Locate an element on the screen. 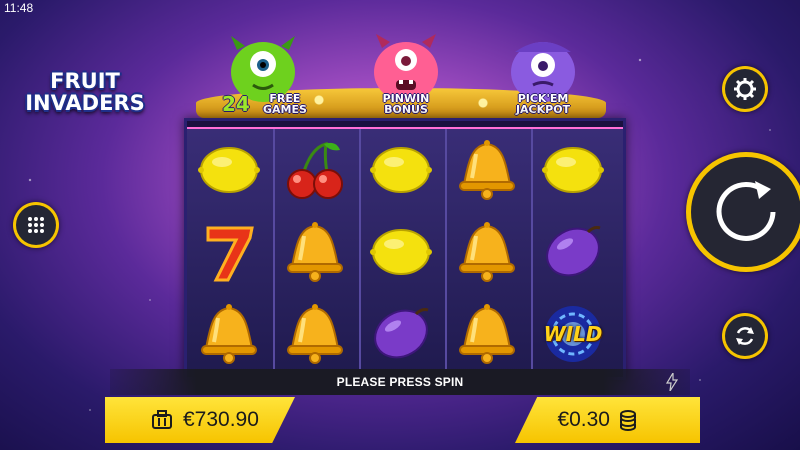 The height and width of the screenshot is (450, 800). balance-panel: €730.90 is located at coordinates (200, 420).